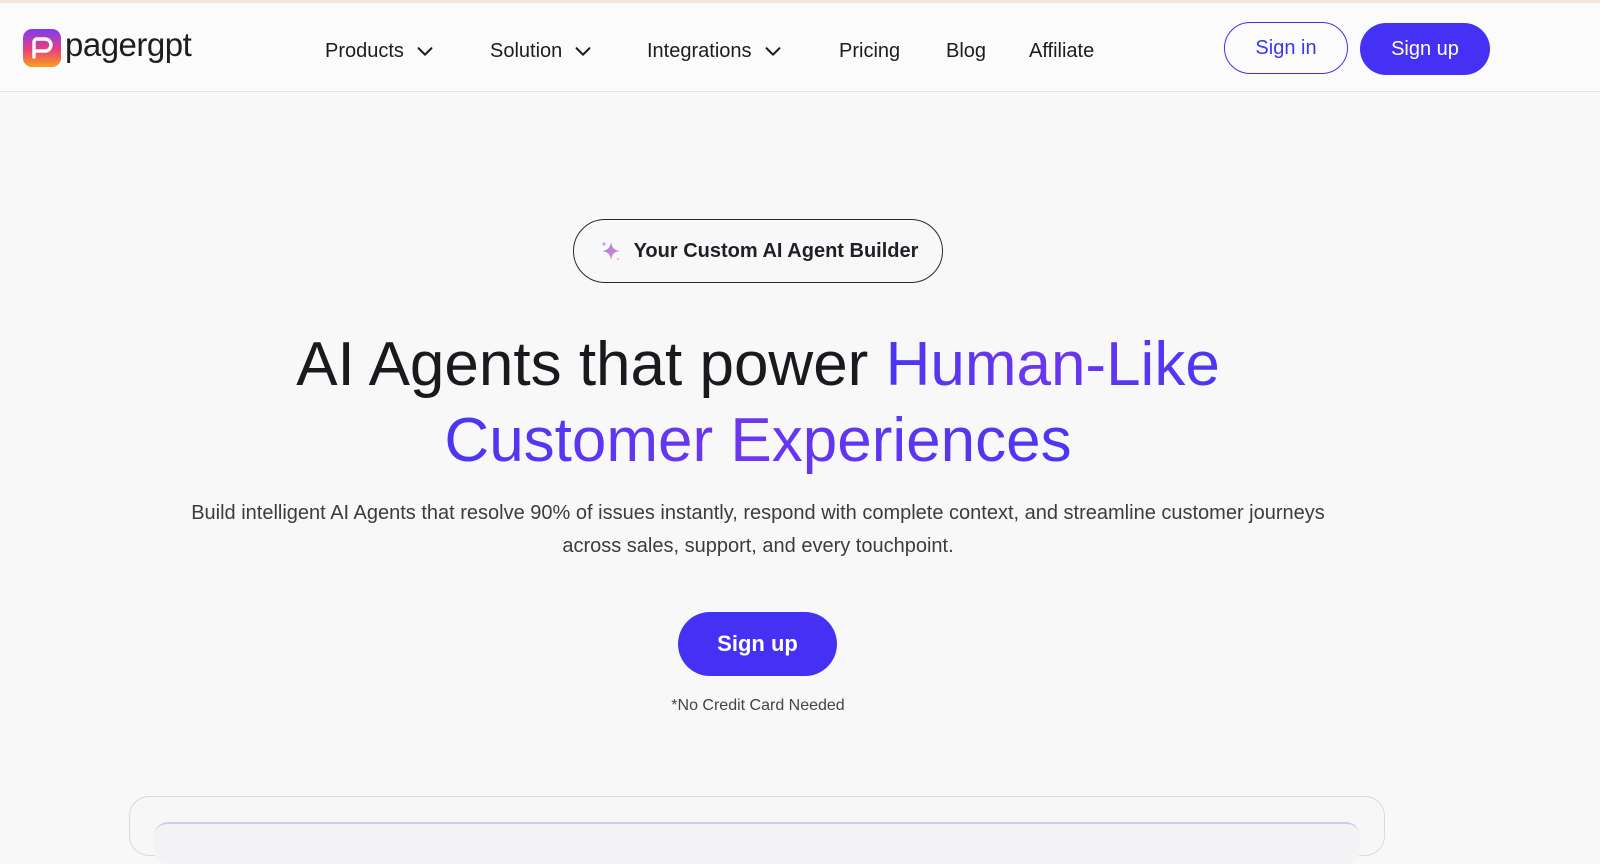  What do you see at coordinates (526, 50) in the screenshot?
I see `nav-solution-label: Solution` at bounding box center [526, 50].